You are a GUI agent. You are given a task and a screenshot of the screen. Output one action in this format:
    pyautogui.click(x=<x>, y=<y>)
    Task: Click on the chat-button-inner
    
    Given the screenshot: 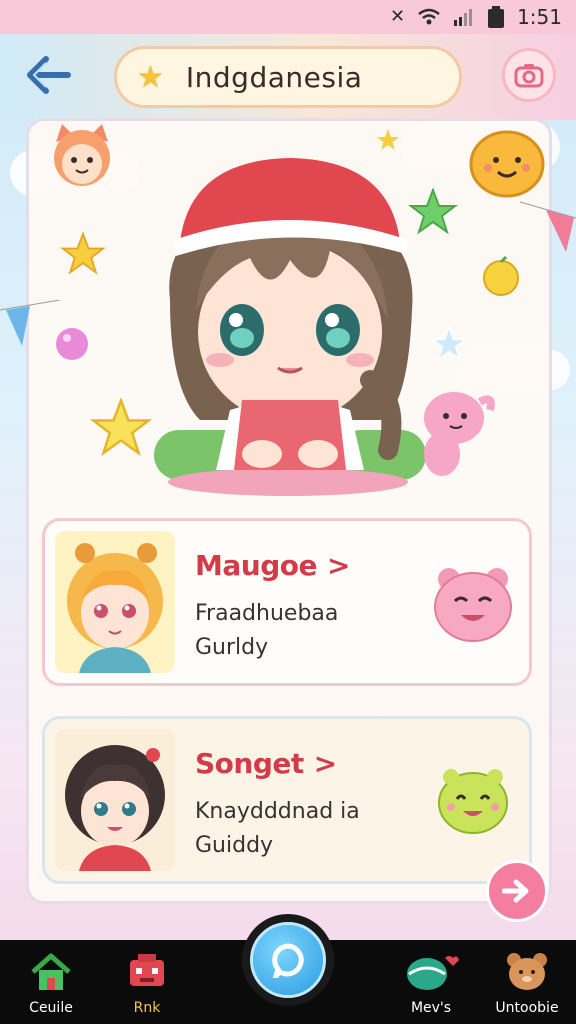 What is the action you would take?
    pyautogui.click(x=288, y=960)
    